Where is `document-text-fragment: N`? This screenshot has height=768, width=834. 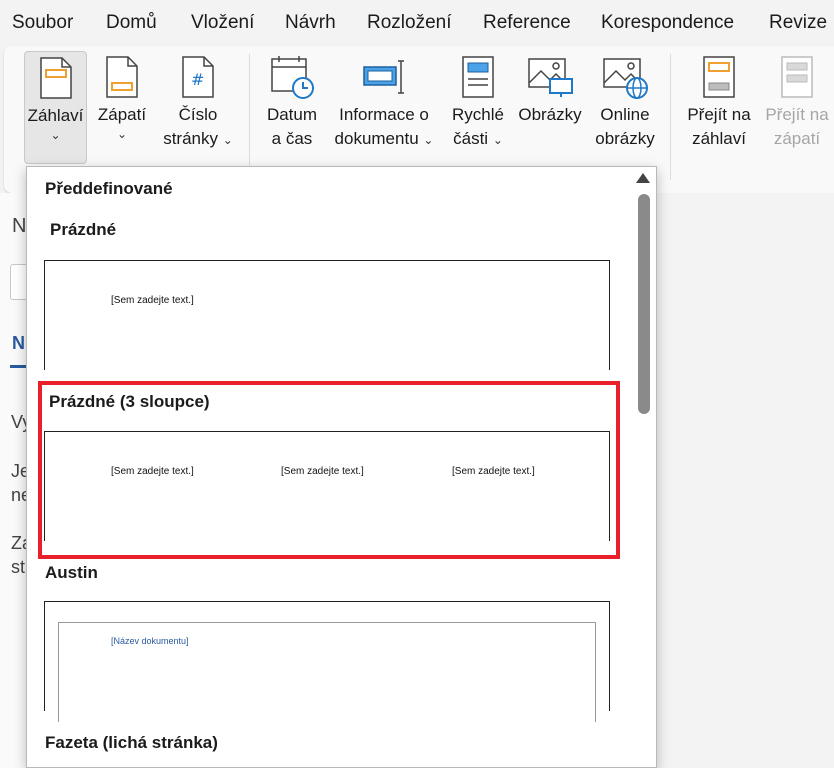
document-text-fragment: N is located at coordinates (19, 226).